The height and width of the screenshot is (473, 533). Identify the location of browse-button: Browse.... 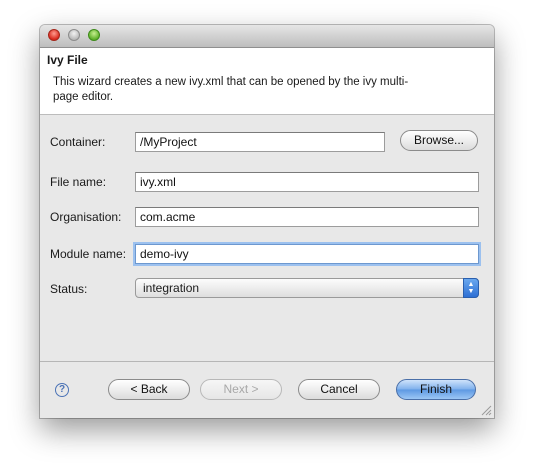
(439, 140).